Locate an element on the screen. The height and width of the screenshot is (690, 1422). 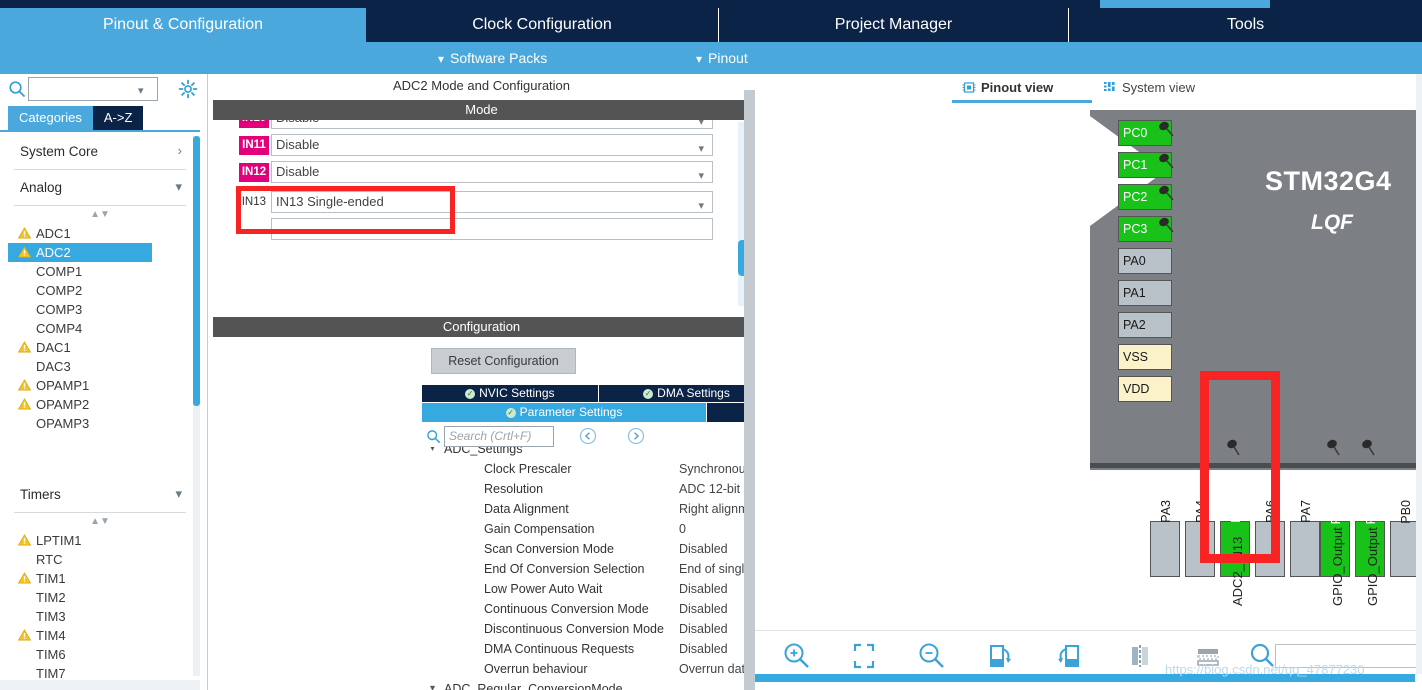
tree-search-row: ▾ is located at coordinates (104, 89).